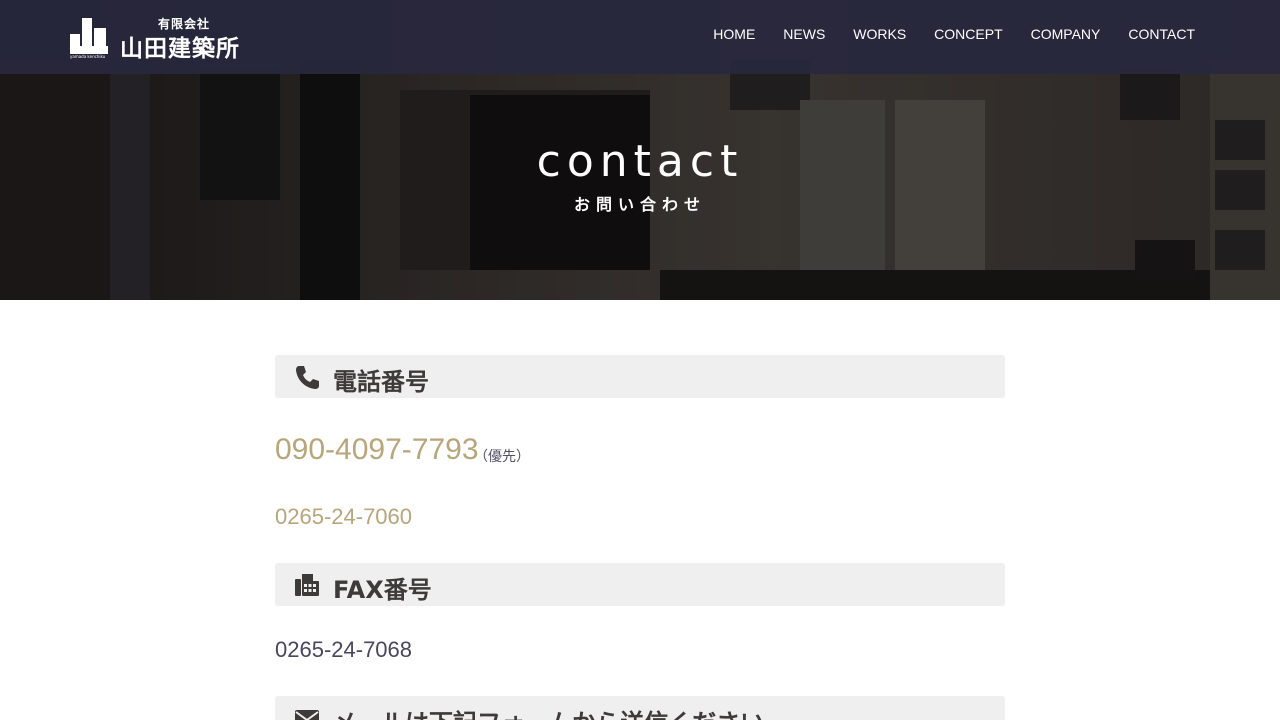  I want to click on main-nav: HOME NEWS WORKS CONCEPT COMPANY CONTACT, so click(940, 34).